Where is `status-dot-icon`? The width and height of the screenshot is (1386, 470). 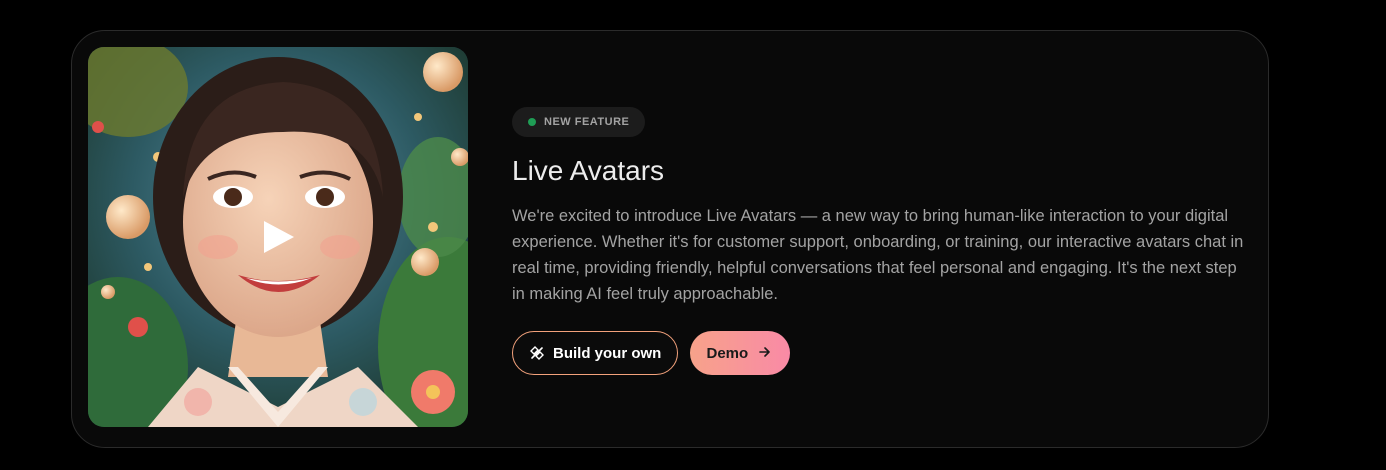
status-dot-icon is located at coordinates (532, 122).